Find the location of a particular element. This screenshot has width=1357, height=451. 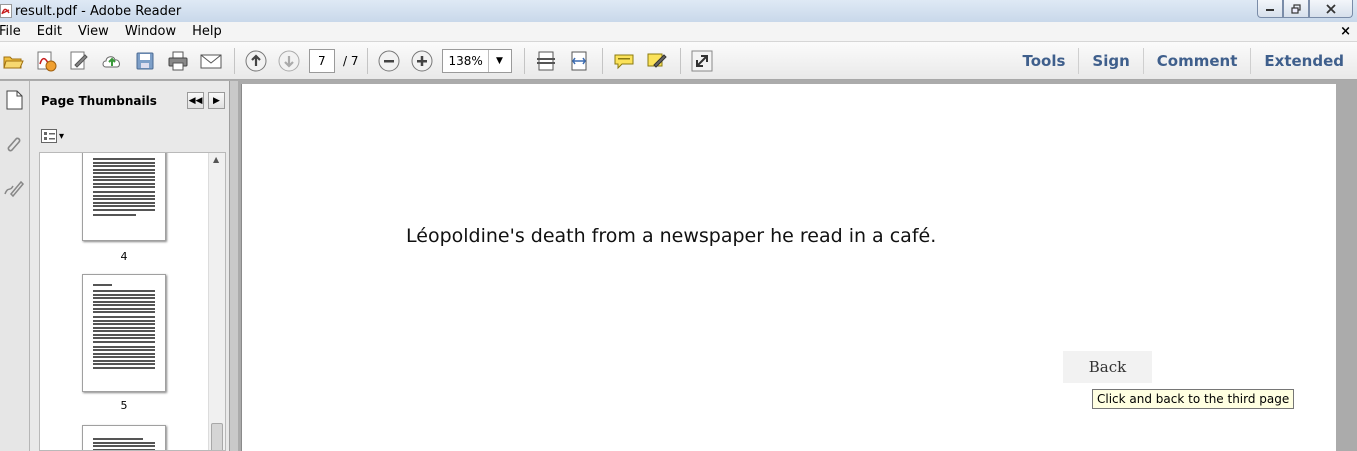

panel-splitter is located at coordinates (234, 266).